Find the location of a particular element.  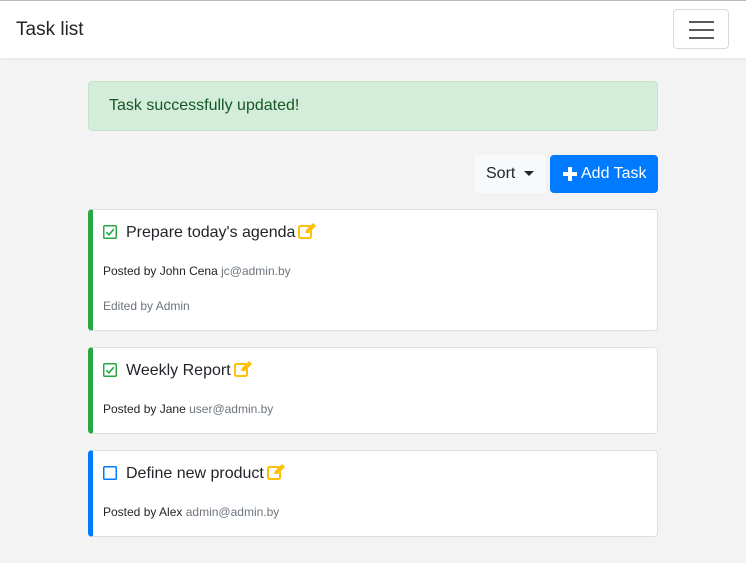

task-author-email: admin@admin.by is located at coordinates (232, 512).